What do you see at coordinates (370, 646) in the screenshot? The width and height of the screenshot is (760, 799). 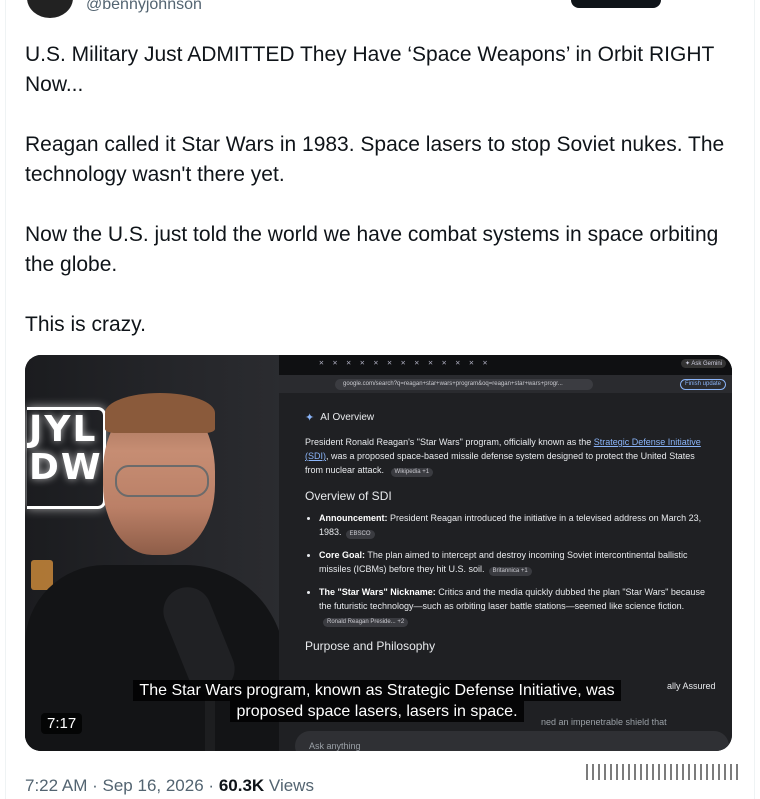 I see `section-title-2: Purpose and Philosophy` at bounding box center [370, 646].